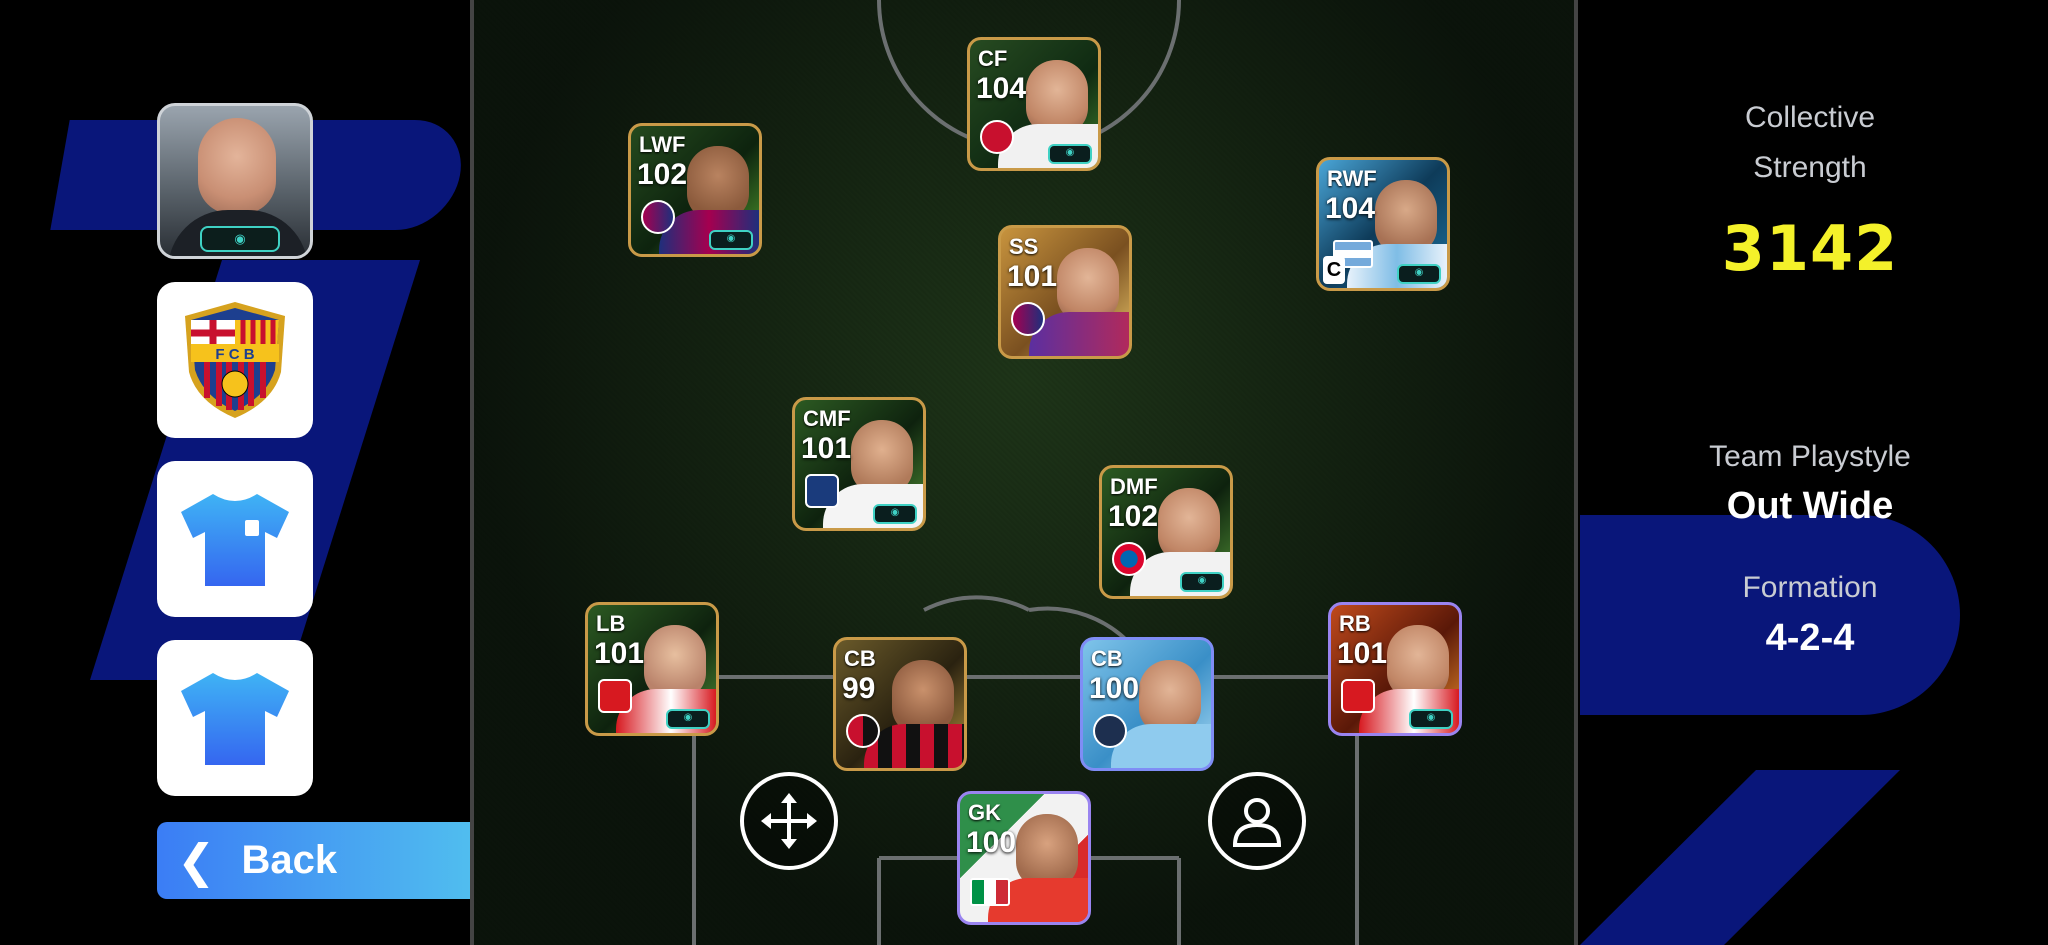 Image resolution: width=2048 pixels, height=945 pixels. I want to click on italy-flag-icon, so click(990, 892).